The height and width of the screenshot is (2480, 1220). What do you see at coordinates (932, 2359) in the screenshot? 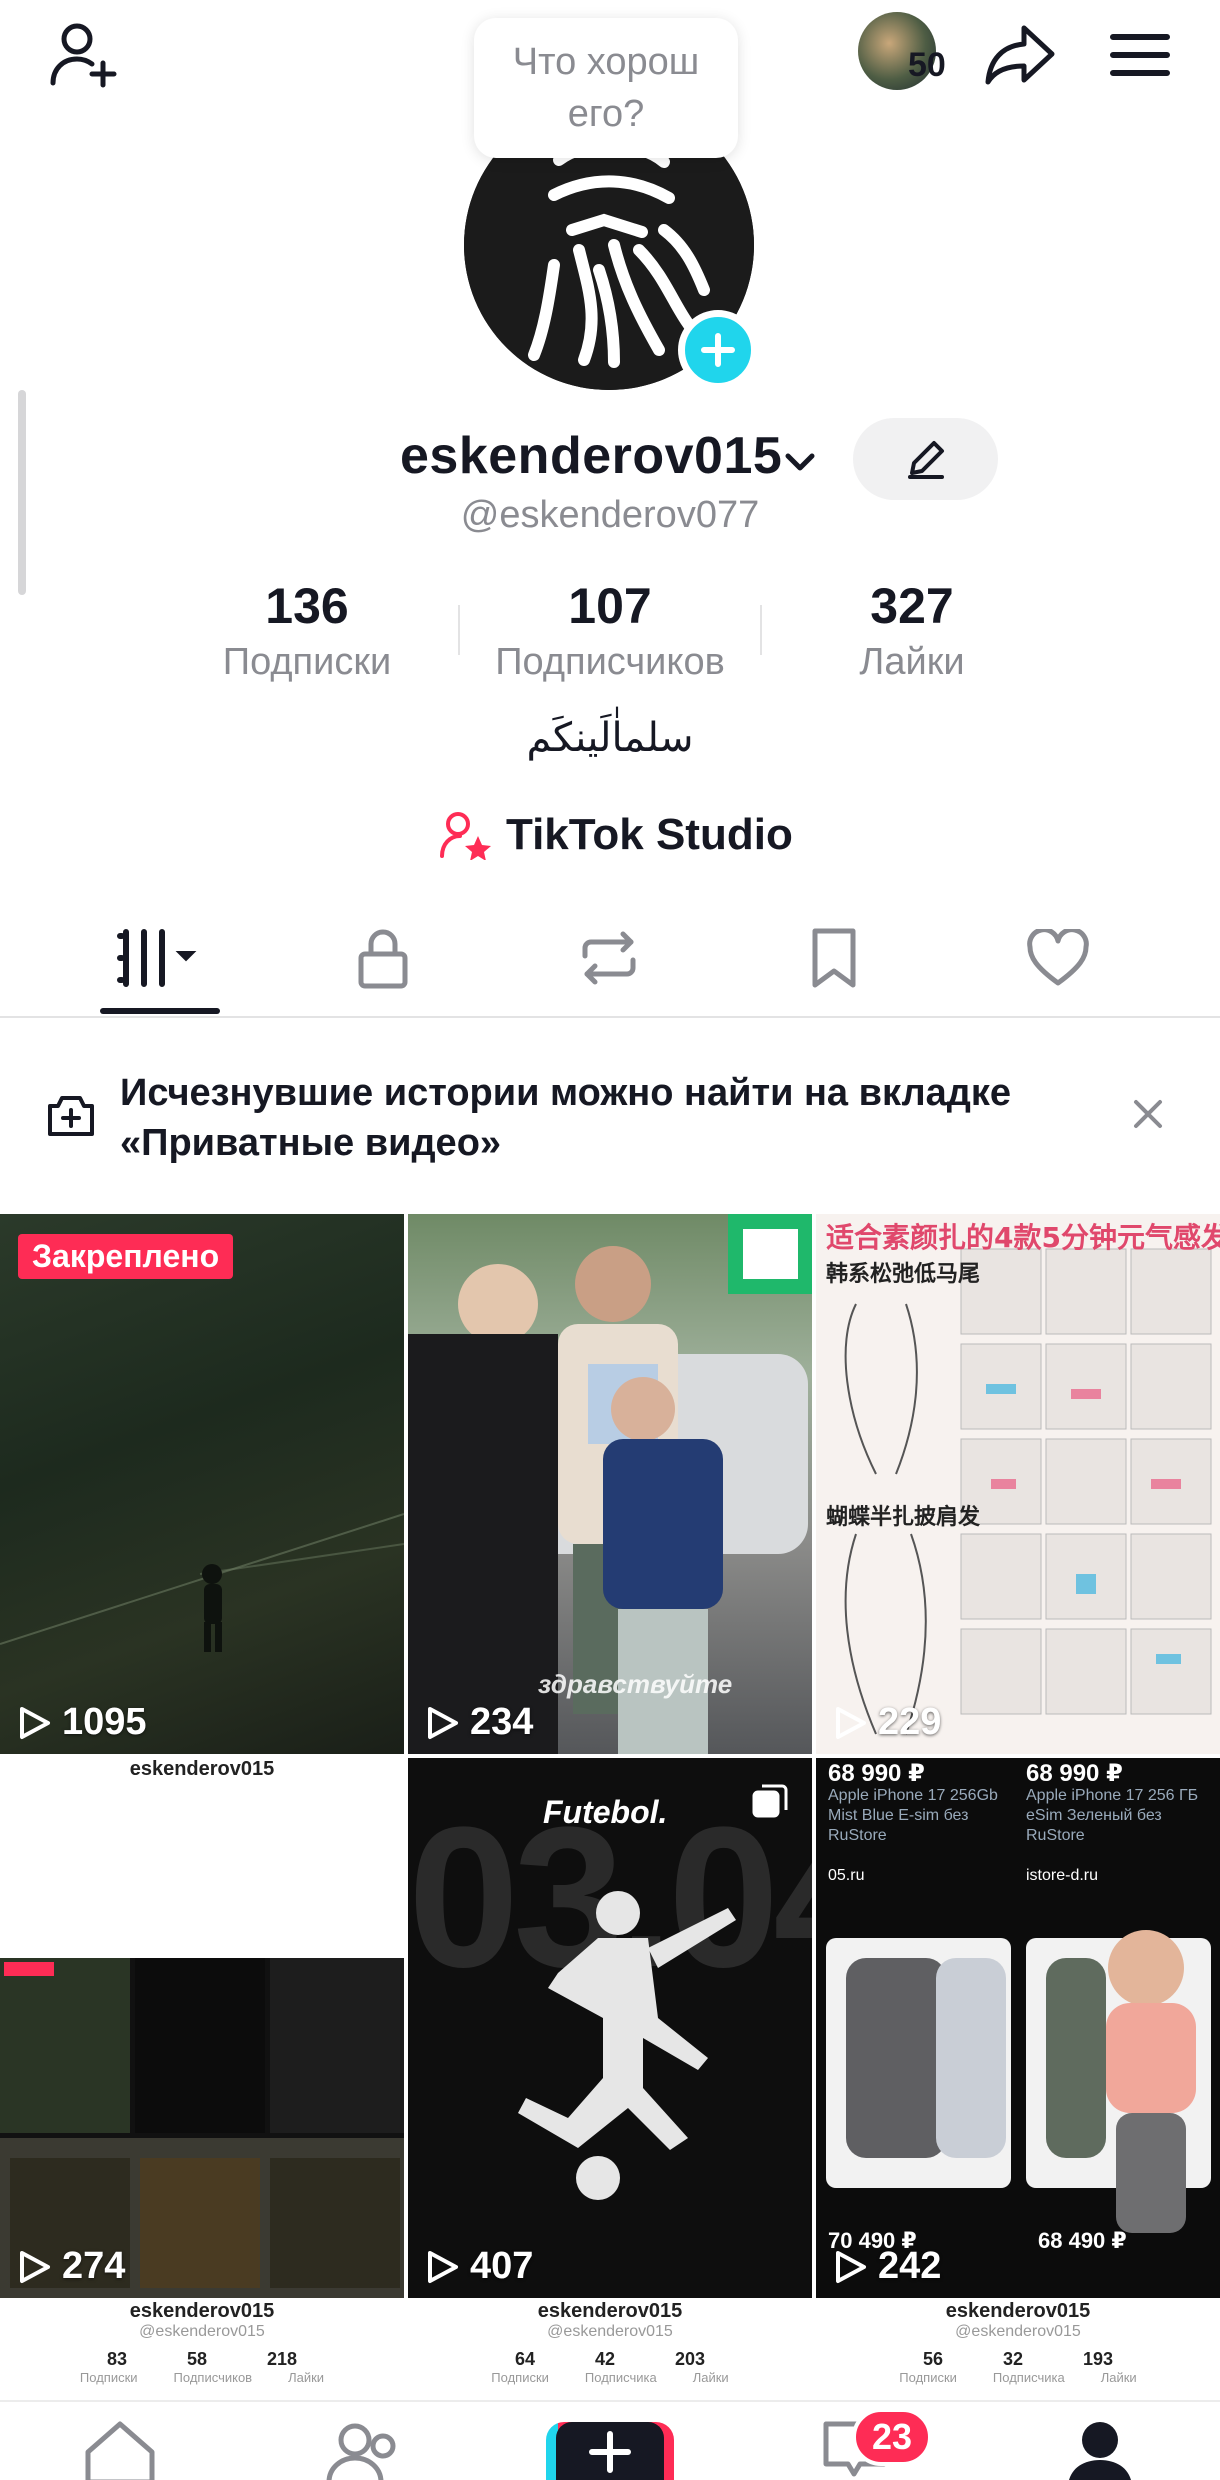
I see `preview-stat: 56` at bounding box center [932, 2359].